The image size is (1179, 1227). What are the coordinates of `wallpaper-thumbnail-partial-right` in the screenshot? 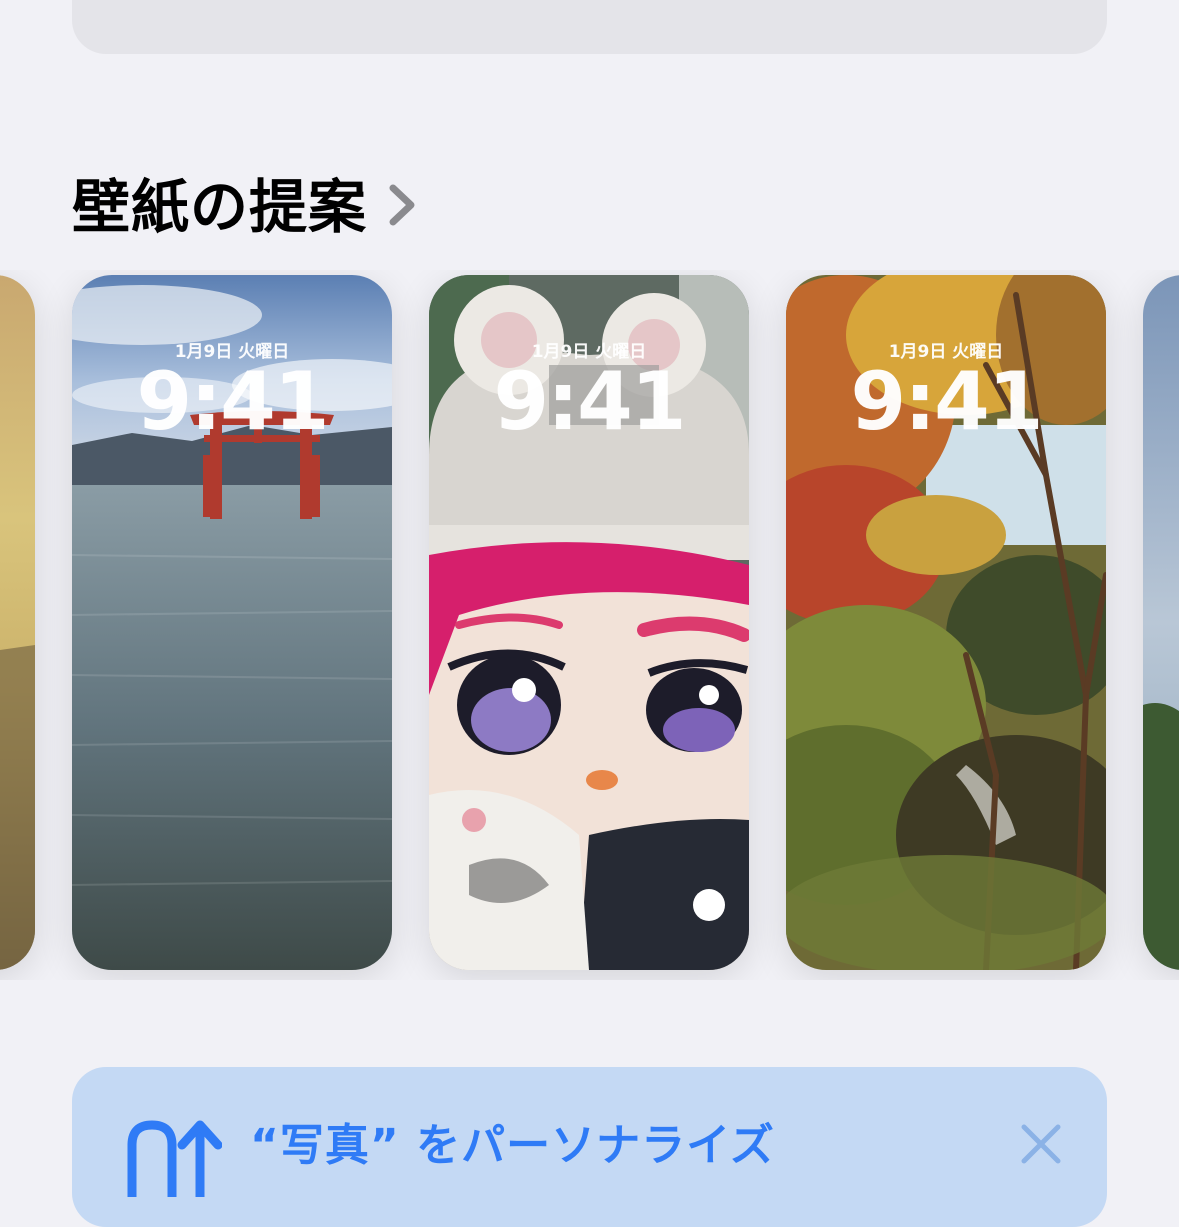 It's located at (1161, 622).